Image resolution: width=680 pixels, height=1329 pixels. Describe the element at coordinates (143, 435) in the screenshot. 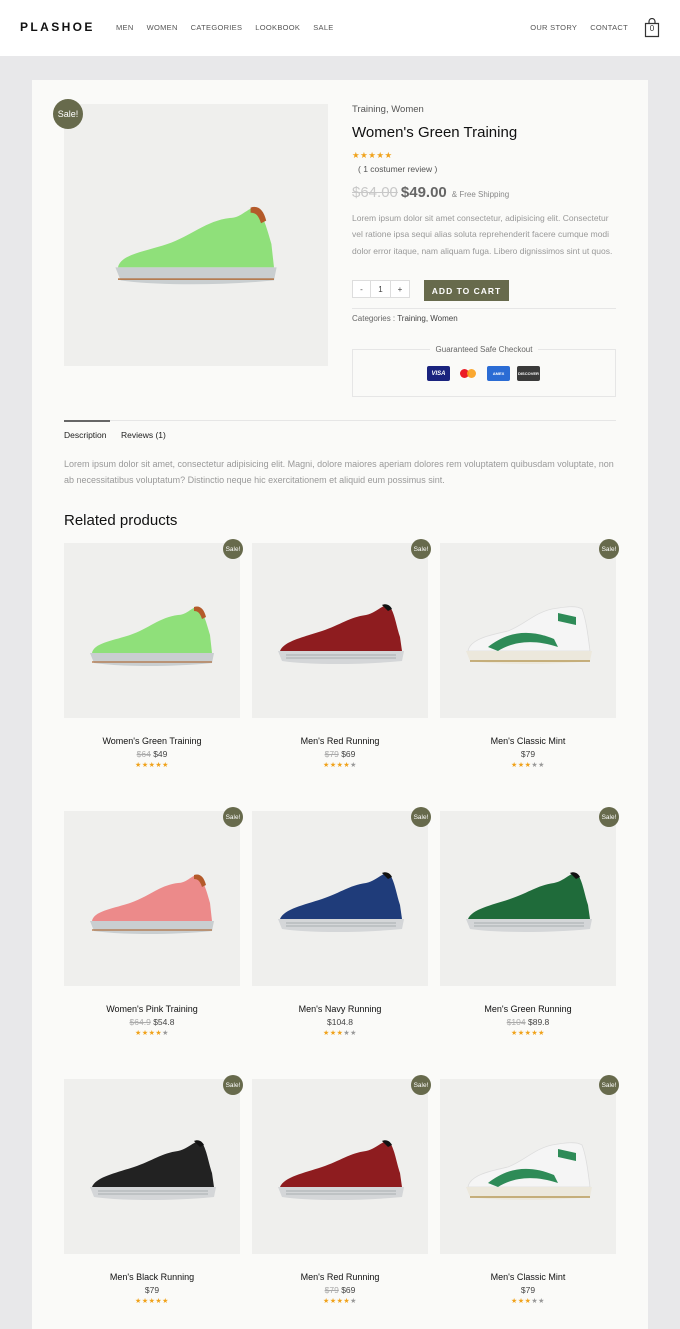

I see `tab-reviews: Reviews (1)` at that location.